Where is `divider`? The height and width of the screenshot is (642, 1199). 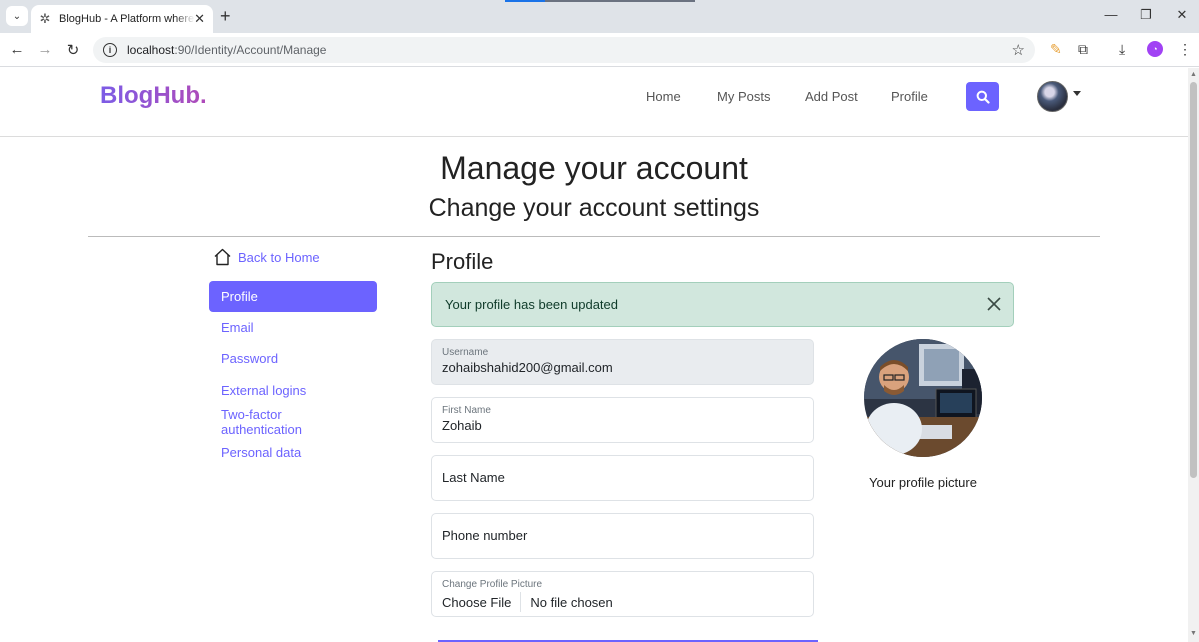
divider is located at coordinates (594, 236).